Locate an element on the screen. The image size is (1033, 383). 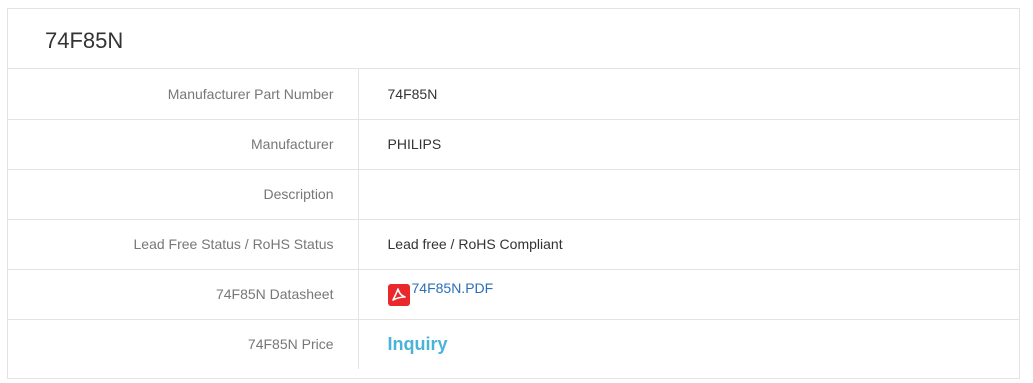
datasheet-link: 74F85N.PDF is located at coordinates (440, 292).